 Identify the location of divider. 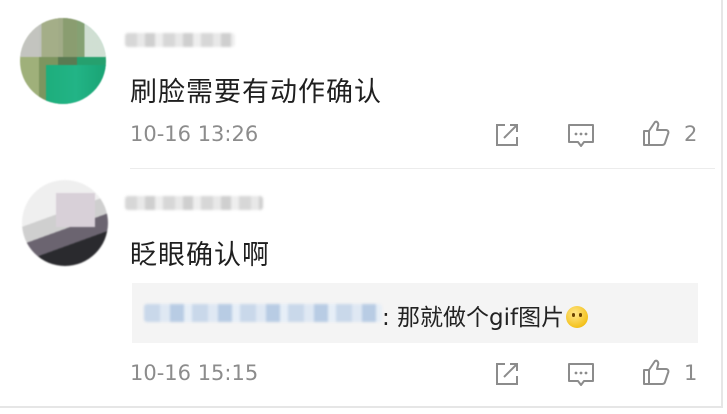
(422, 168).